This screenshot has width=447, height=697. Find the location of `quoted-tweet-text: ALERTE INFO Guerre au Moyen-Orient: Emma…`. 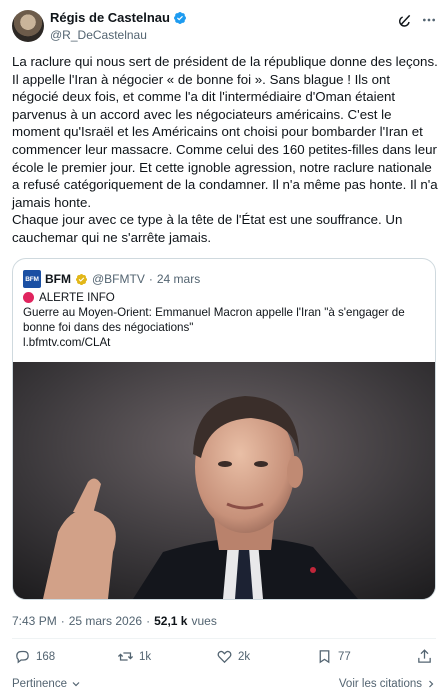

quoted-tweet-text: ALERTE INFO Guerre au Moyen-Orient: Emma… is located at coordinates (223, 320).